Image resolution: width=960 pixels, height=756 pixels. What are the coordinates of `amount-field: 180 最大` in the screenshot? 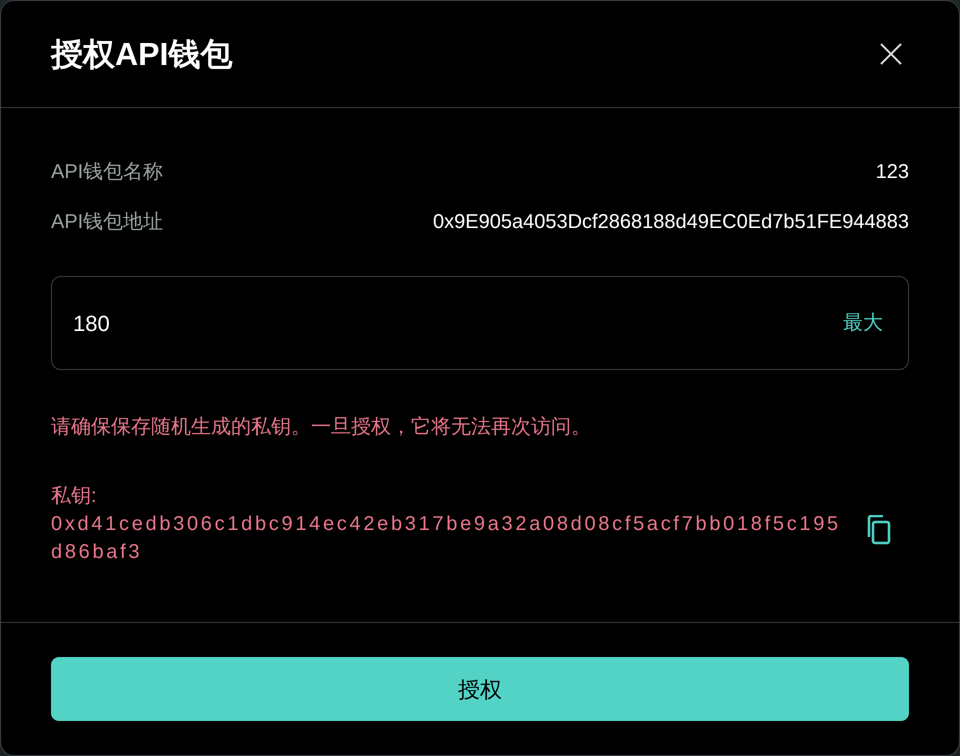 It's located at (480, 323).